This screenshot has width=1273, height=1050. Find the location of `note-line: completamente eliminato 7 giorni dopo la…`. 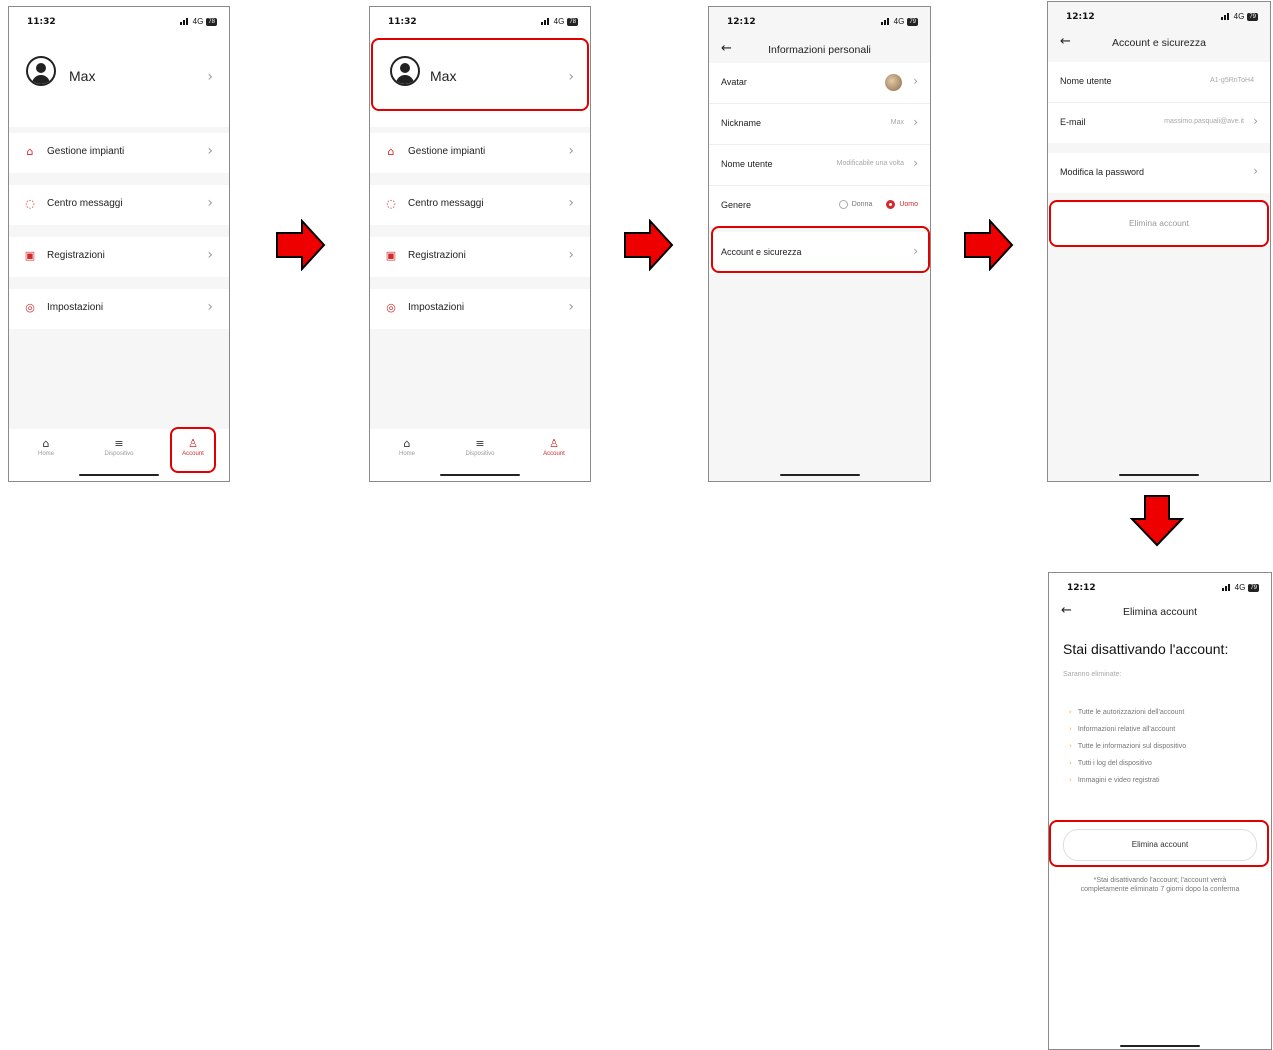

note-line: completamente eliminato 7 giorni dopo la… is located at coordinates (1160, 889).